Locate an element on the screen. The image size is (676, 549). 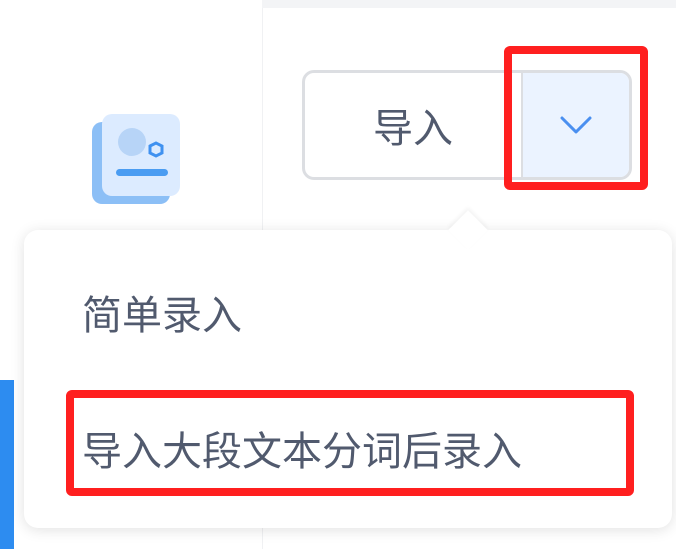
dropdown-toggle-button is located at coordinates (575, 125).